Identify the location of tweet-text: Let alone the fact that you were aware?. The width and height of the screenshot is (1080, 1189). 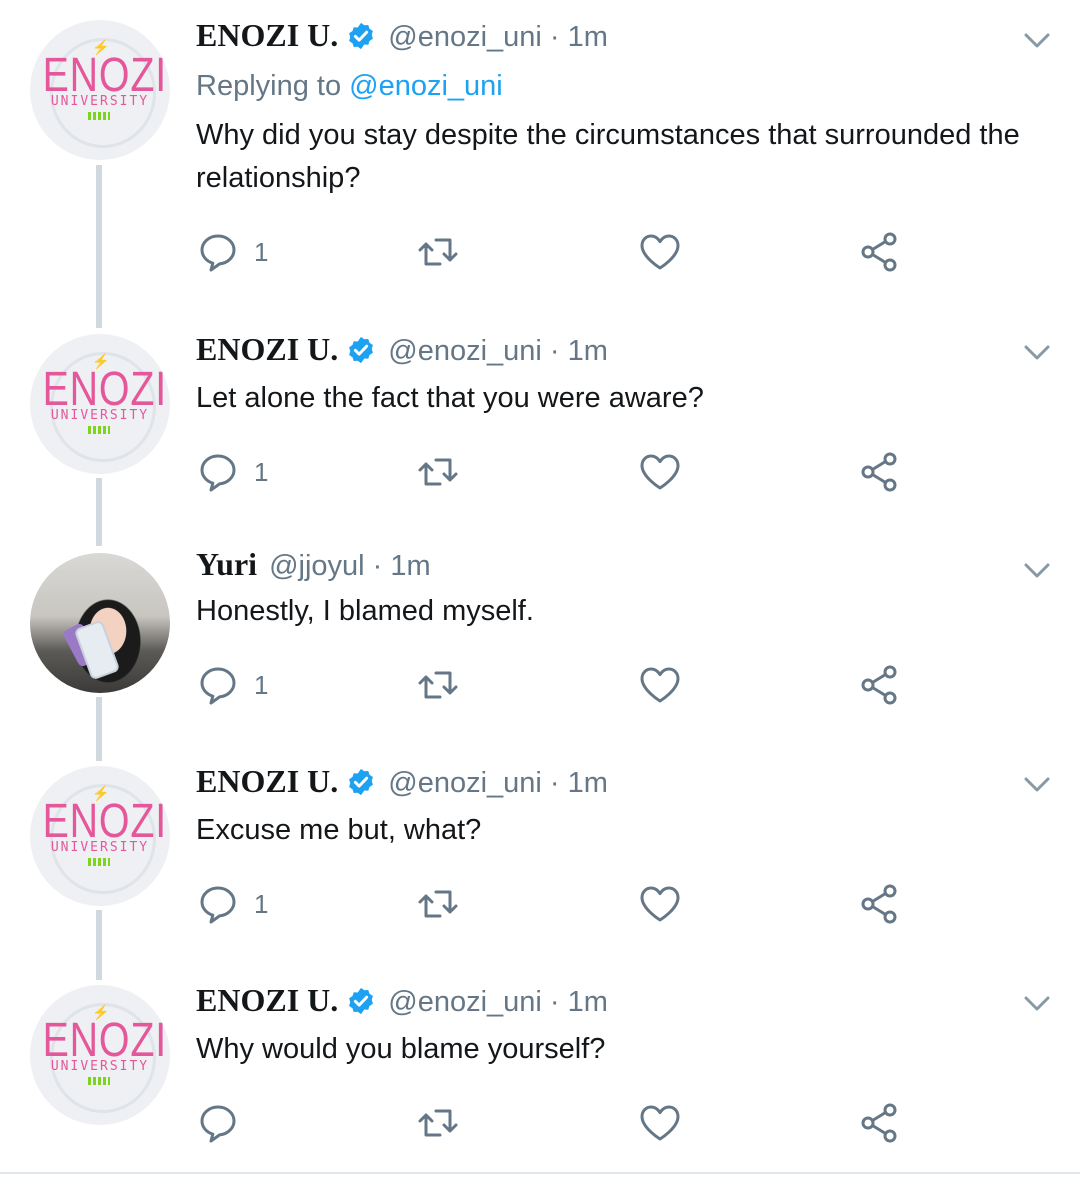
(450, 398).